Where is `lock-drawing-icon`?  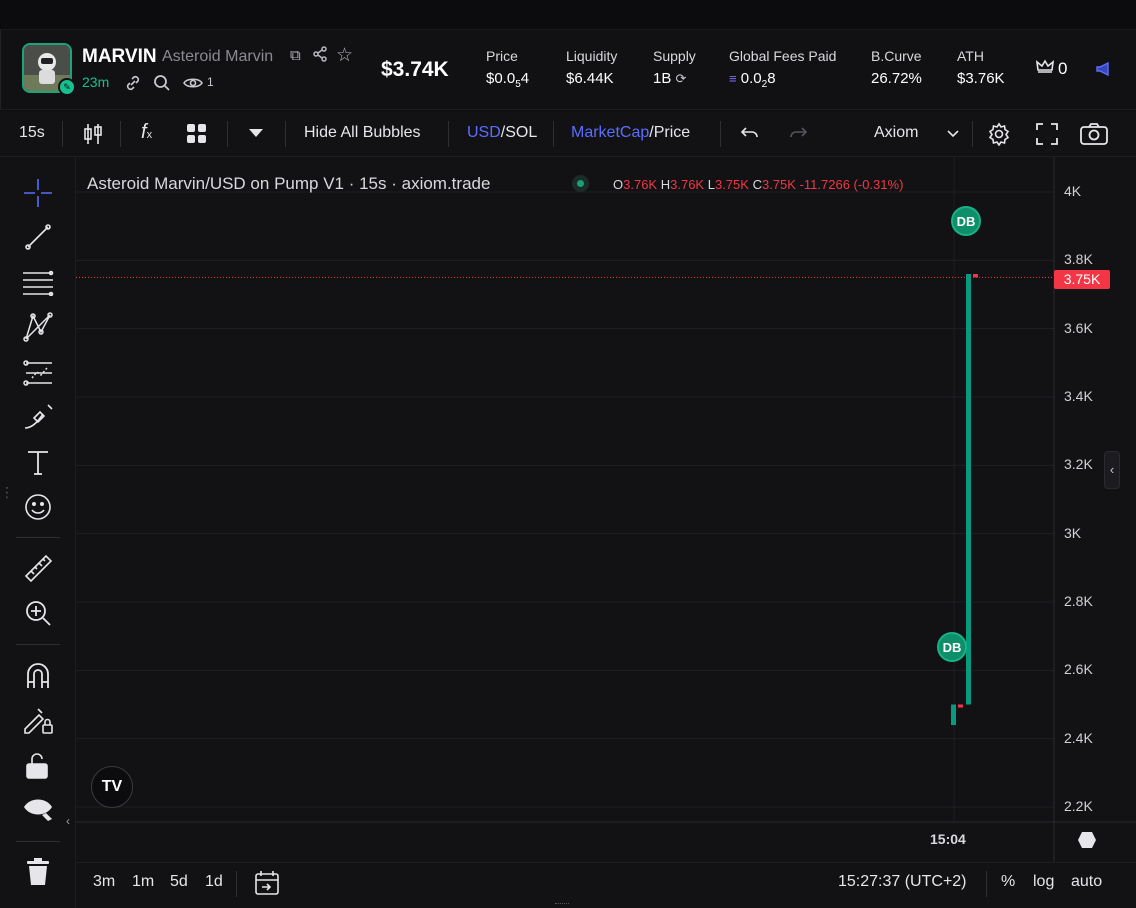 lock-drawing-icon is located at coordinates (38, 720).